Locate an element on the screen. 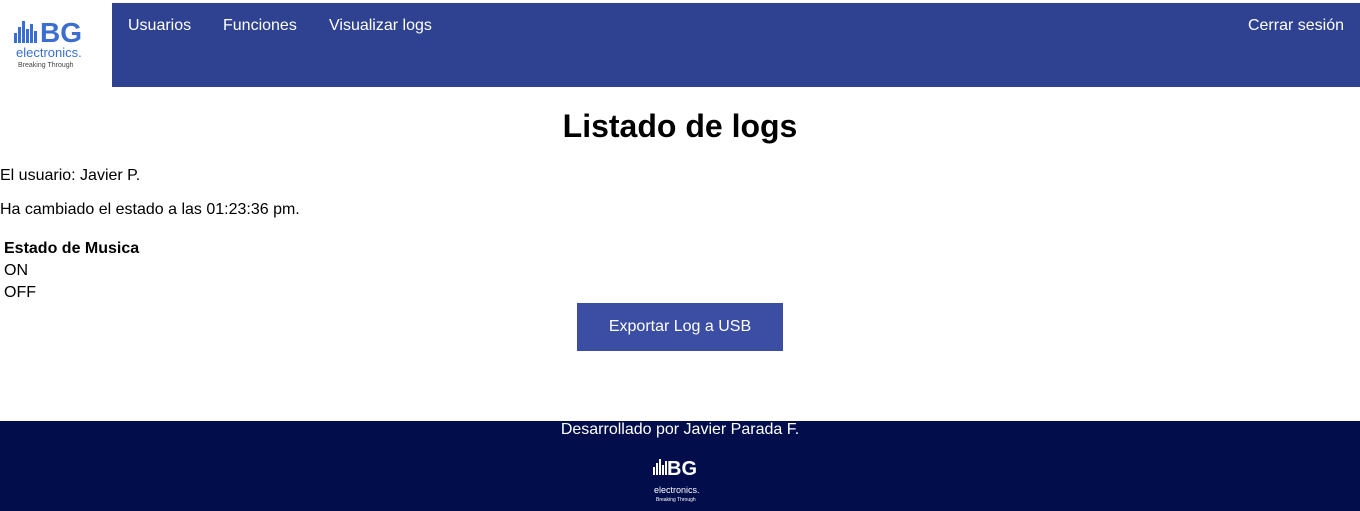  bg-electronics-logo-icon: BG electronics. Breaking Through is located at coordinates (48, 43).